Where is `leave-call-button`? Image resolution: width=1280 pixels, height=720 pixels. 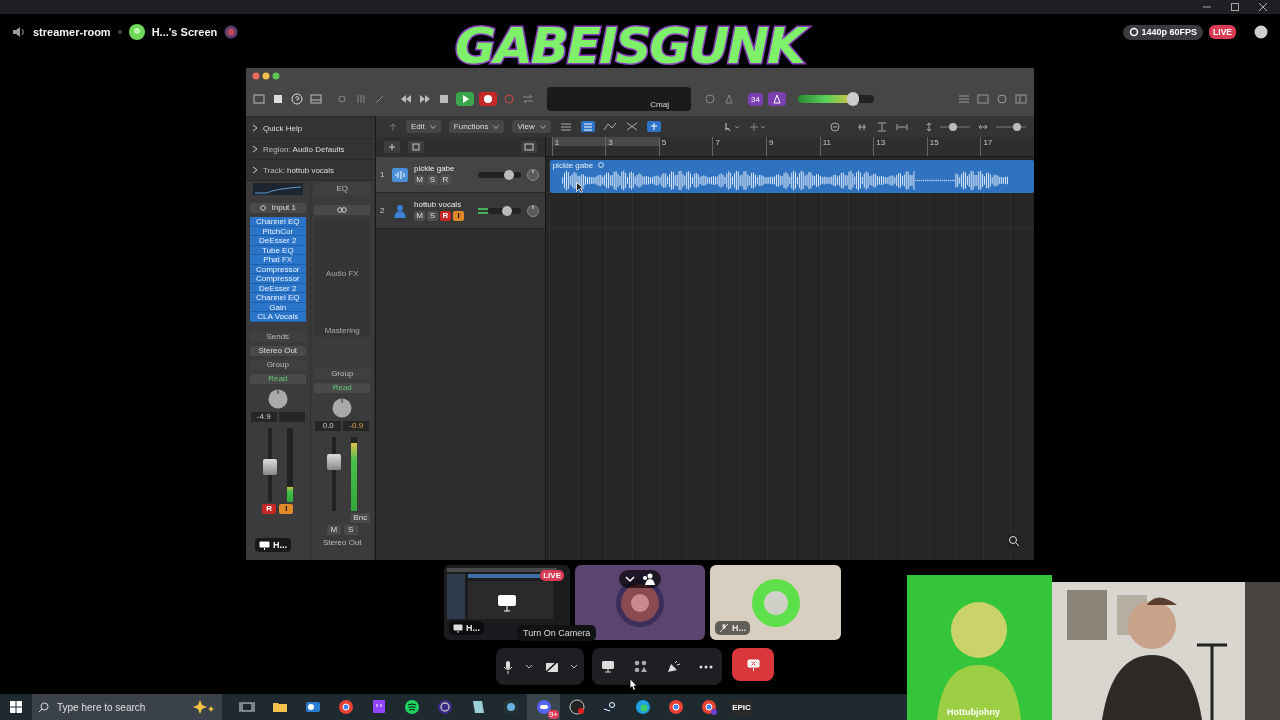 leave-call-button is located at coordinates (753, 664).